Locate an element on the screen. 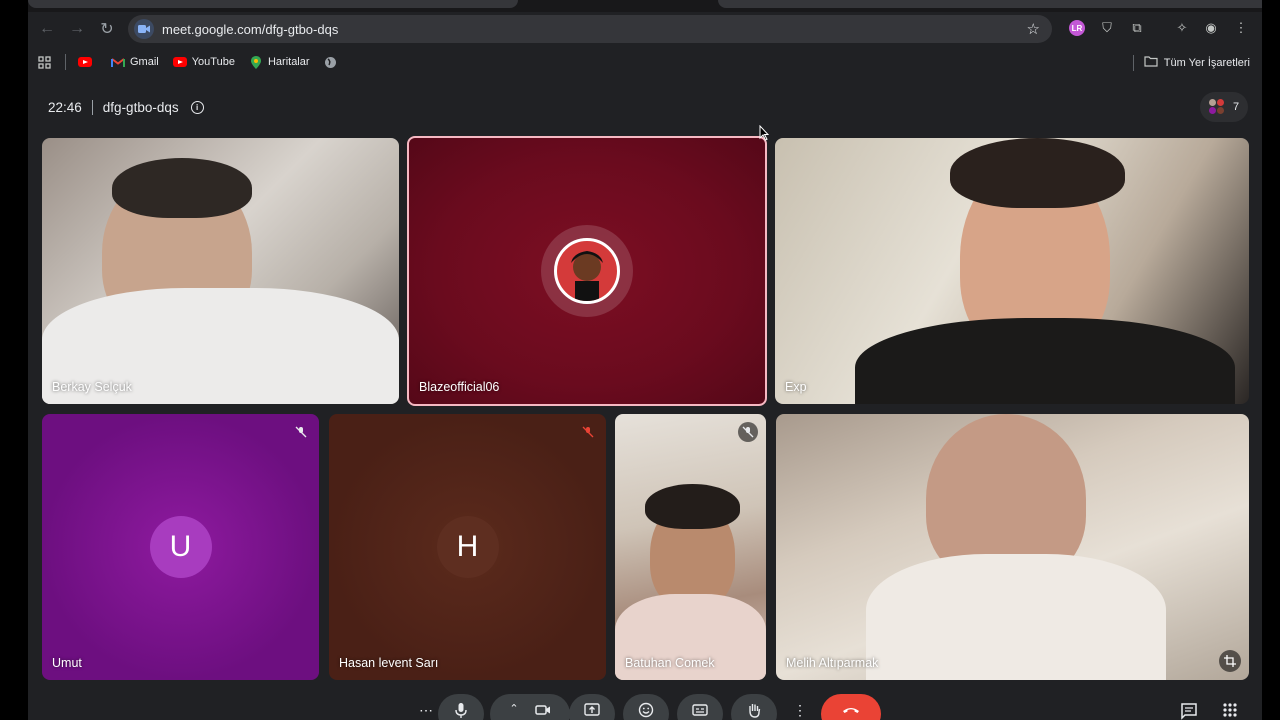 This screenshot has height=720, width=1280. bookmark-globe is located at coordinates (333, 62).